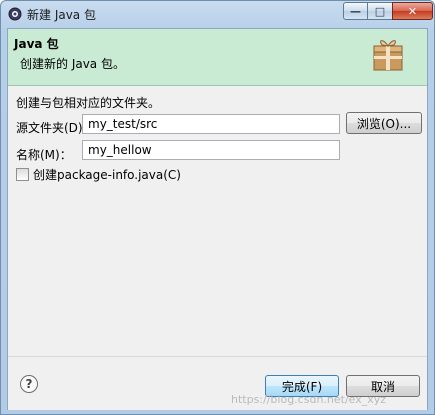  I want to click on create-package-info-option: 创建package-info.java(C), so click(98, 174).